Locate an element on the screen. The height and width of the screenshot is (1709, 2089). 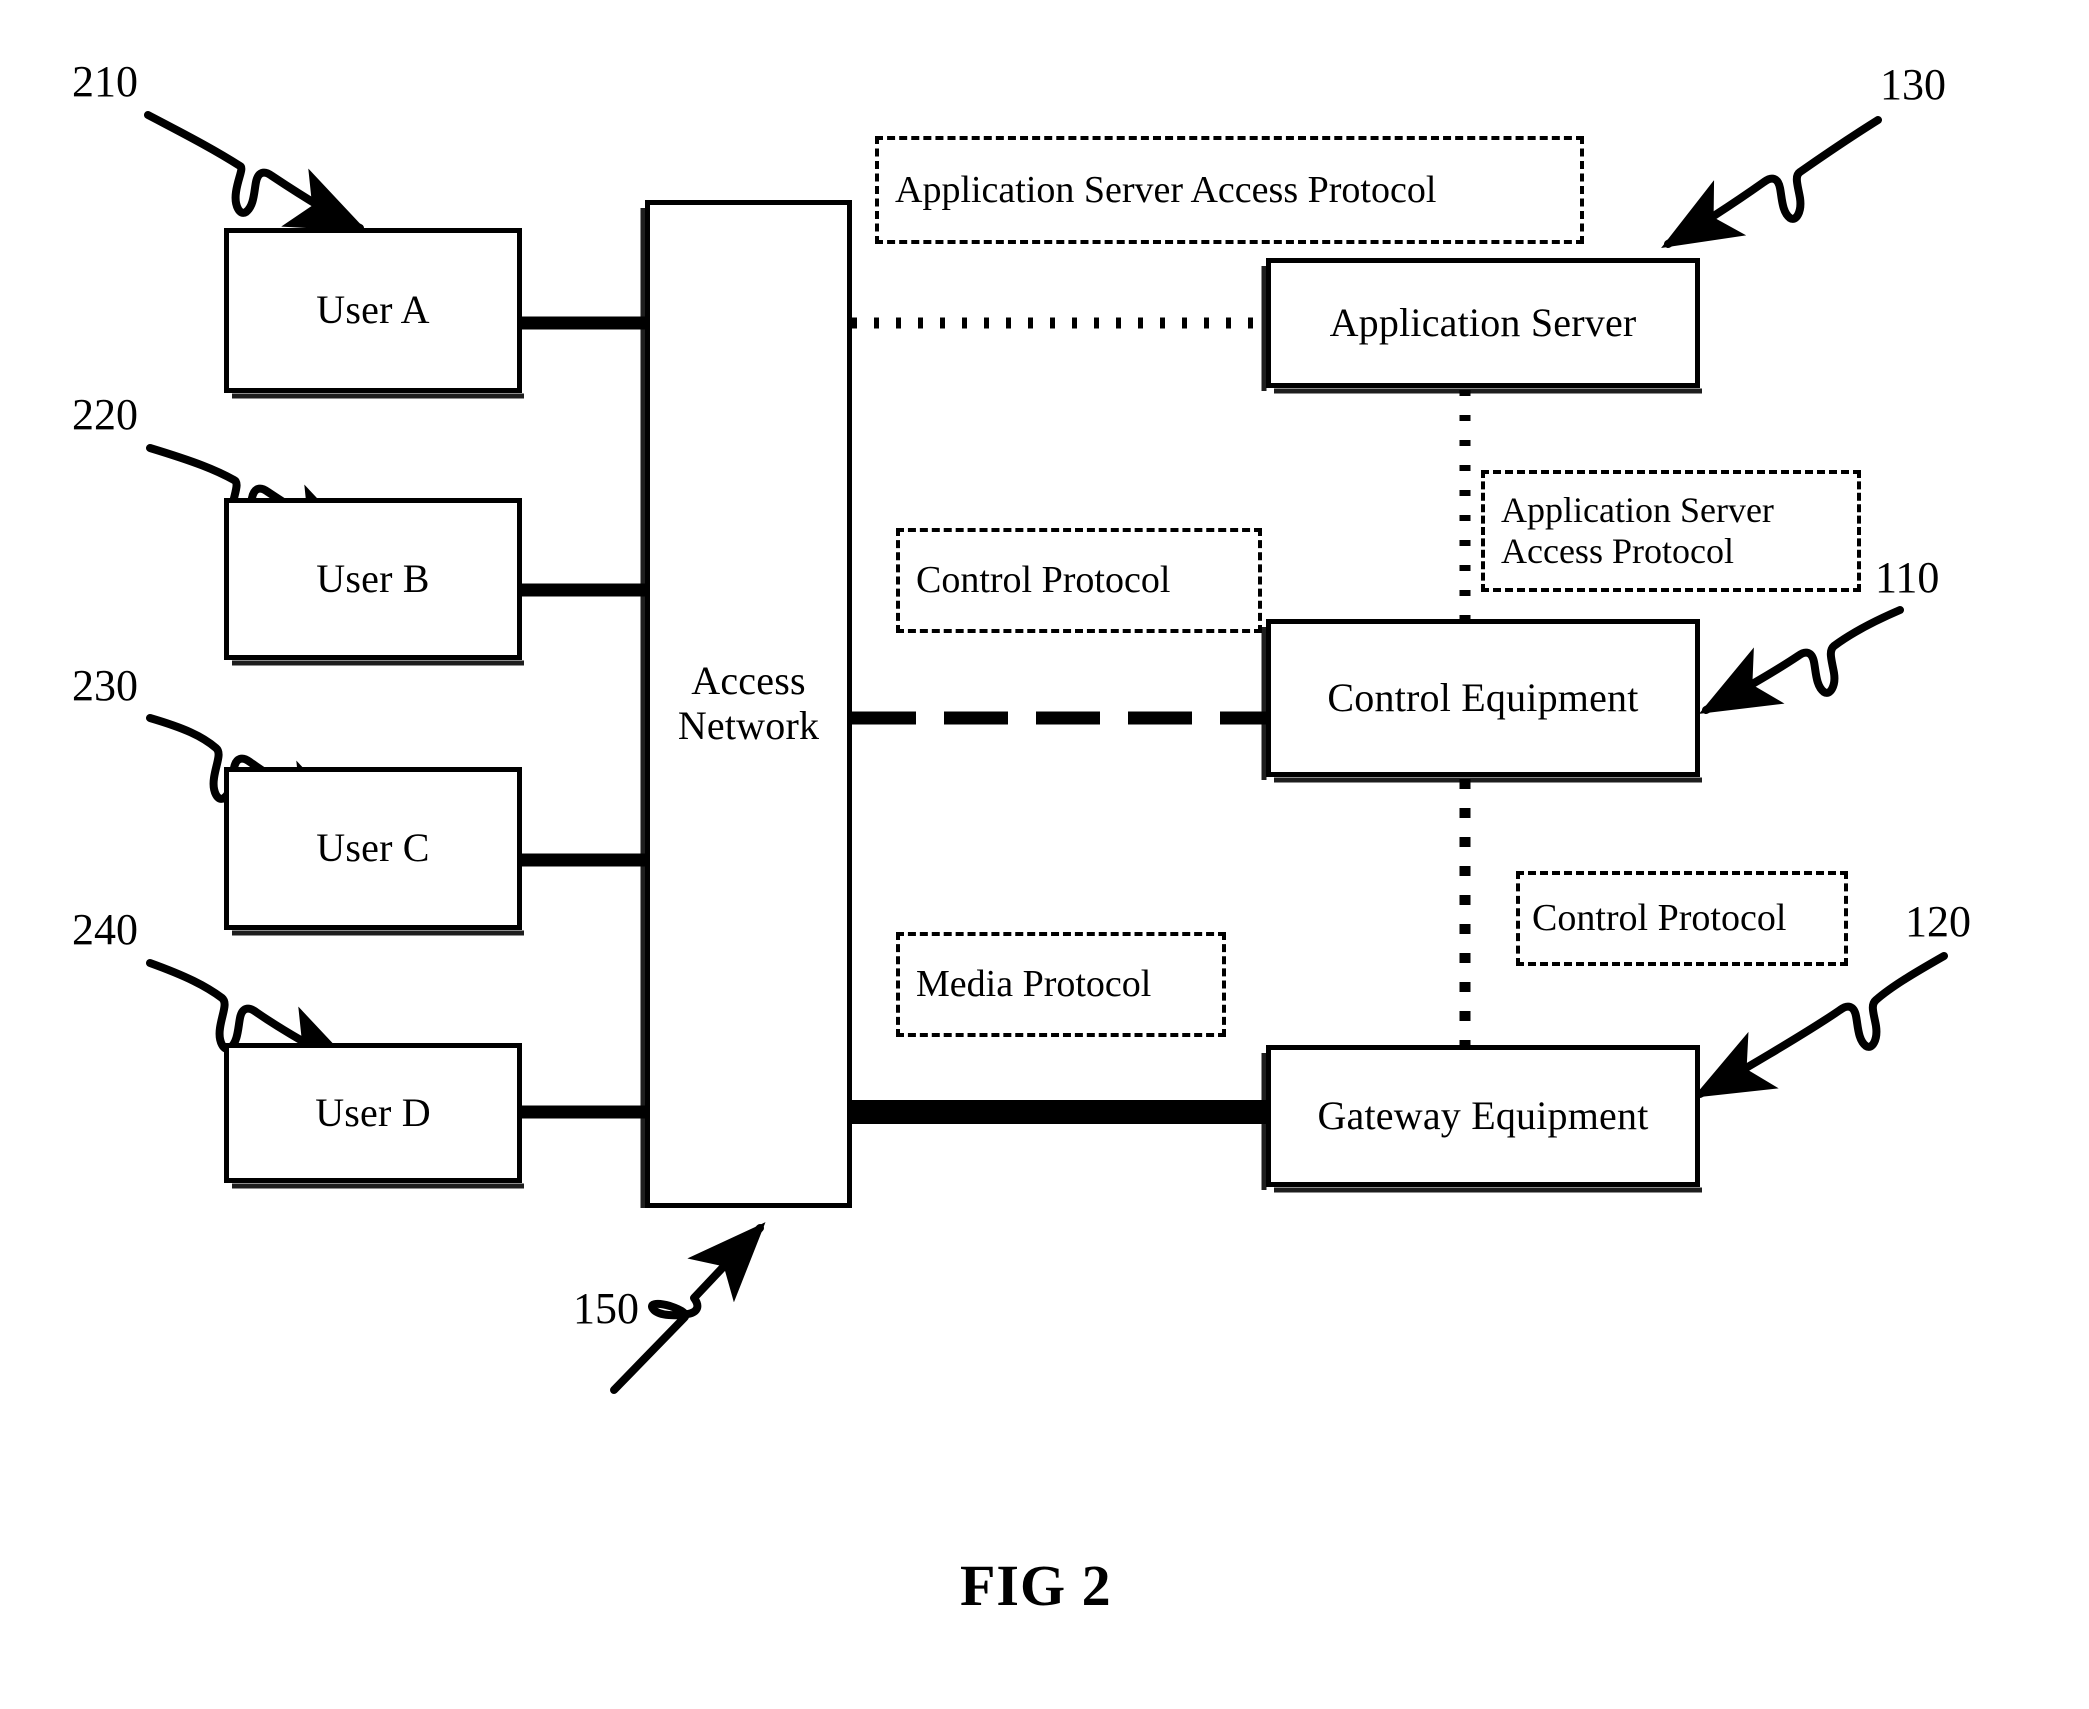
node-application-server: Application Server is located at coordinates (1483, 323).